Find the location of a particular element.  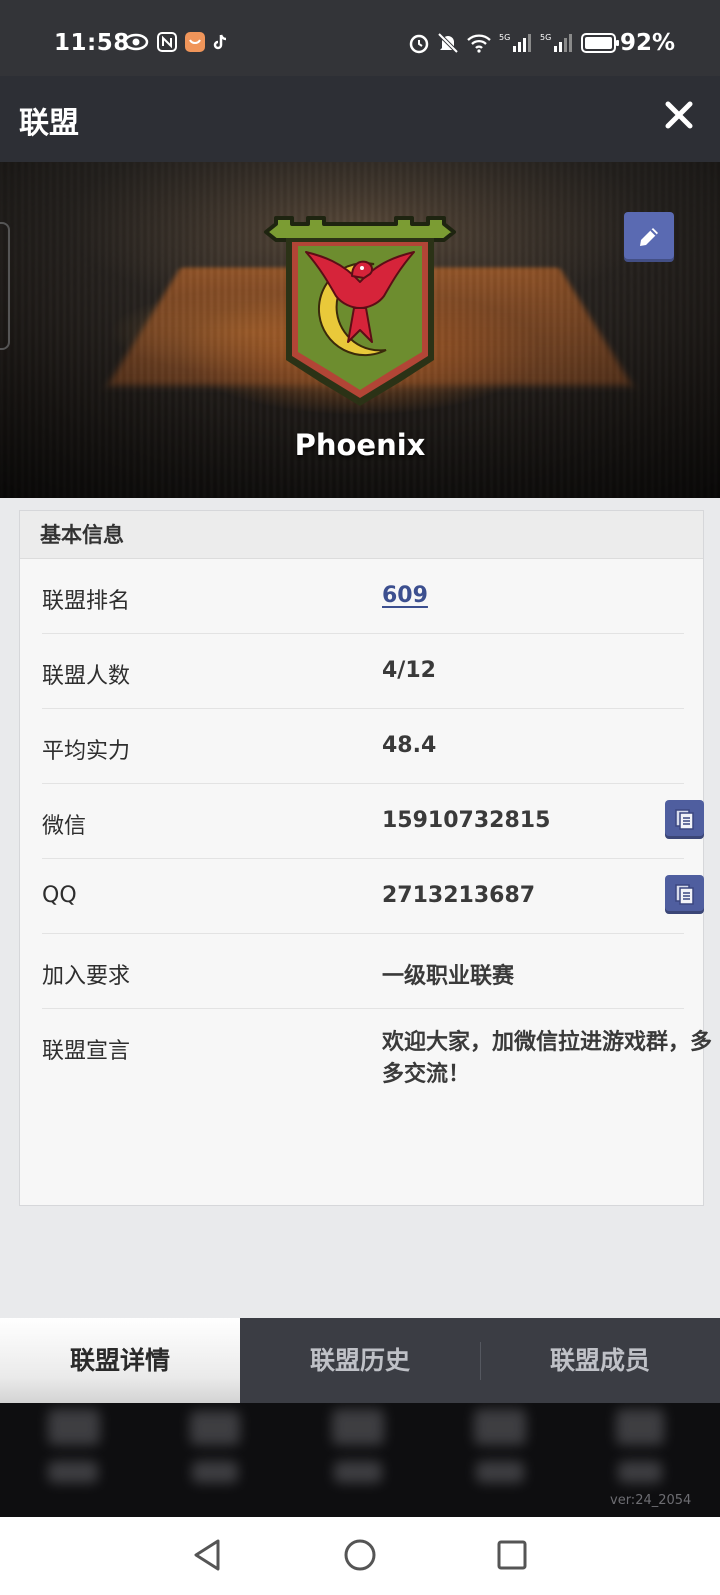

info-label: 微信 is located at coordinates (64, 826).